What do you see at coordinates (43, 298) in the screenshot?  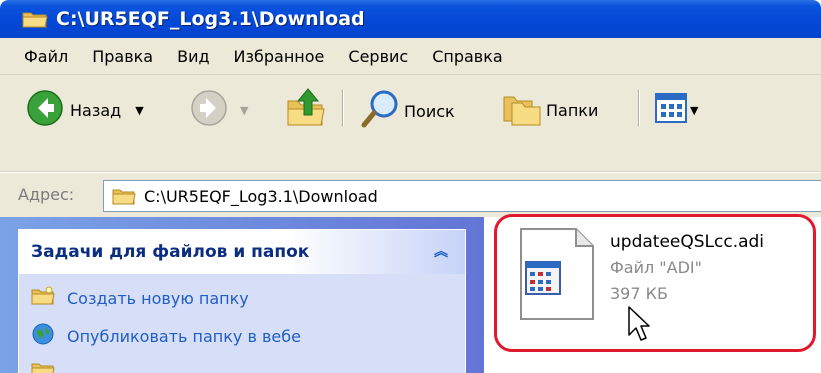 I see `new-folder-icon` at bounding box center [43, 298].